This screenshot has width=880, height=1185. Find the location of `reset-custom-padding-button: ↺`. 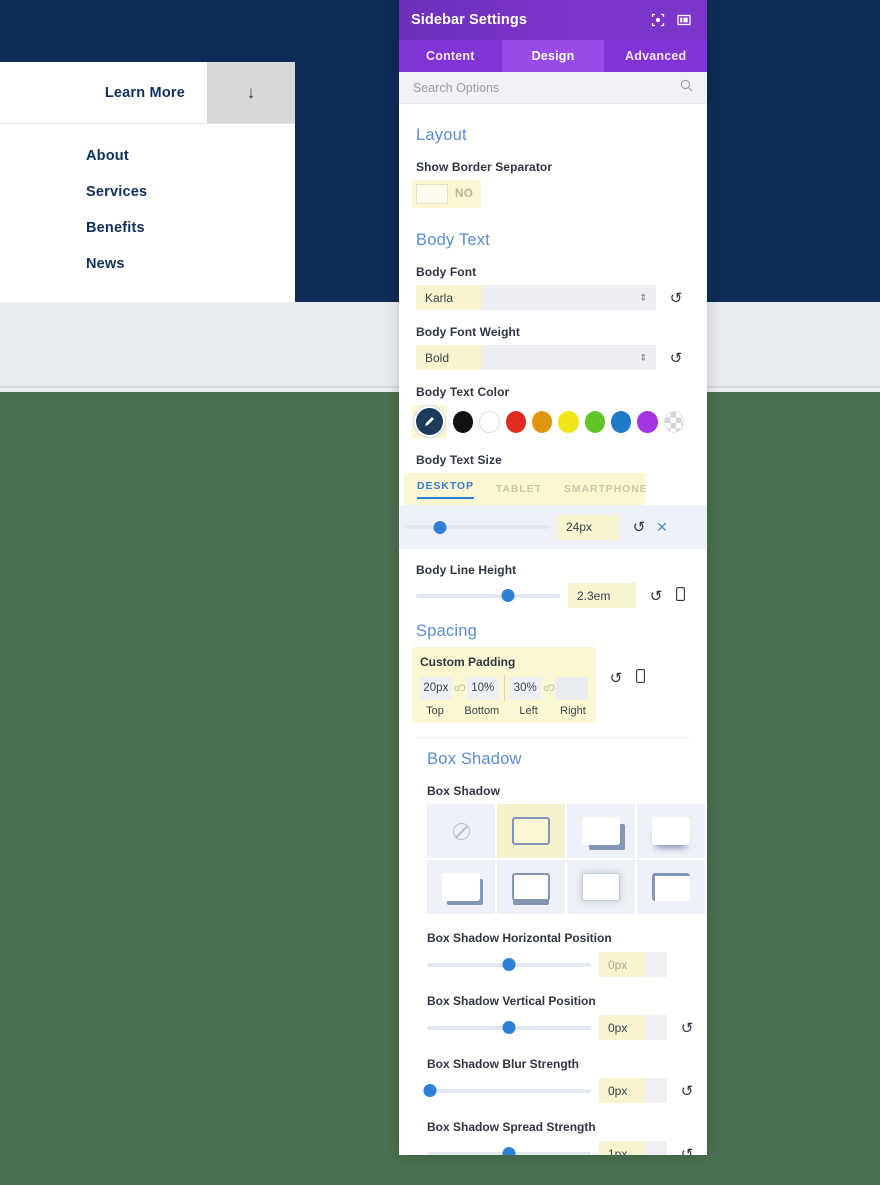

reset-custom-padding-button: ↺ is located at coordinates (616, 678).